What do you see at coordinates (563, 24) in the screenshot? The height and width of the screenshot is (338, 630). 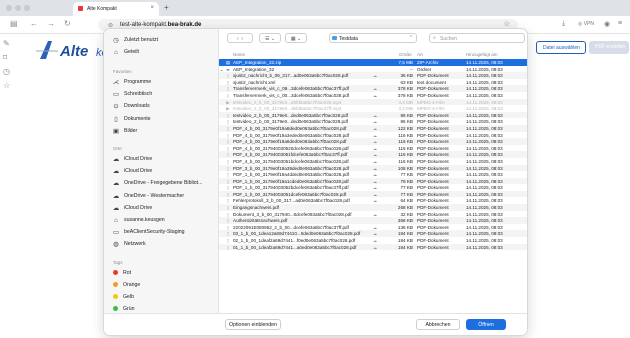 I see `download-icon: ⤓` at bounding box center [563, 24].